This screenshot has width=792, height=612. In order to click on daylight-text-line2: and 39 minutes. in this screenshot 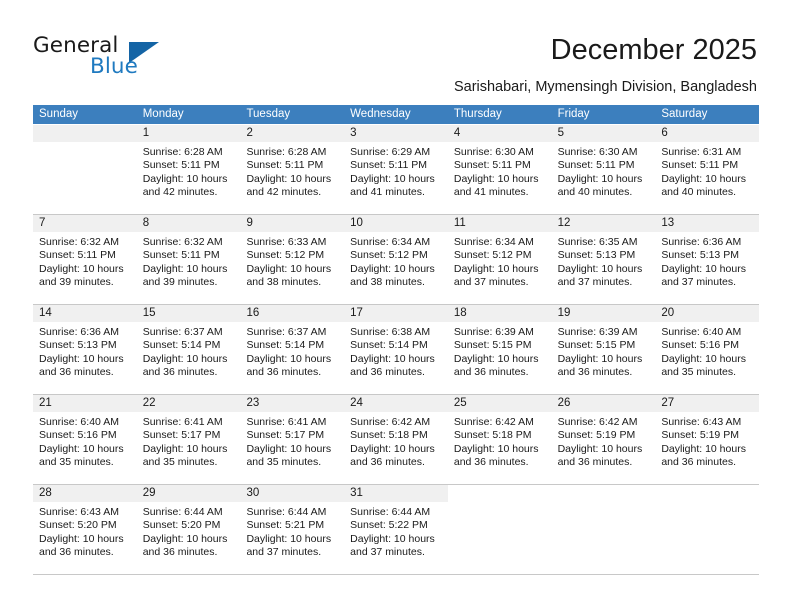, I will do `click(180, 281)`.